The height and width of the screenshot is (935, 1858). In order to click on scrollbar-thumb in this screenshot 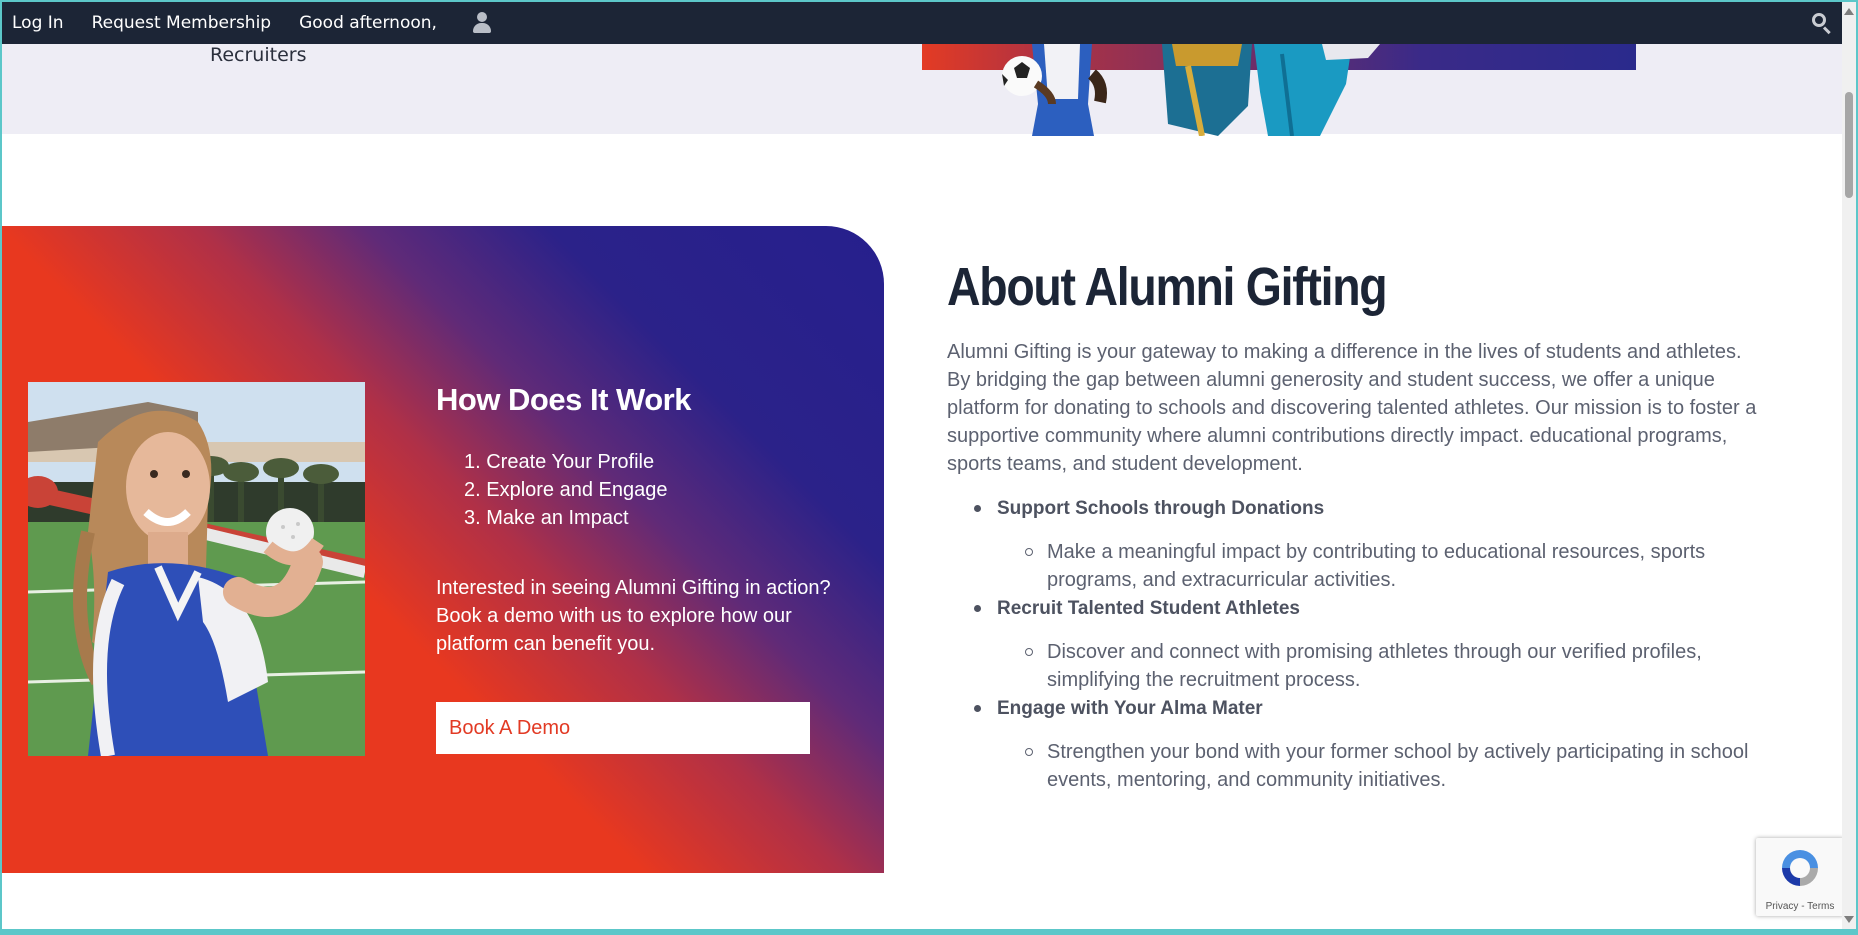, I will do `click(1849, 145)`.